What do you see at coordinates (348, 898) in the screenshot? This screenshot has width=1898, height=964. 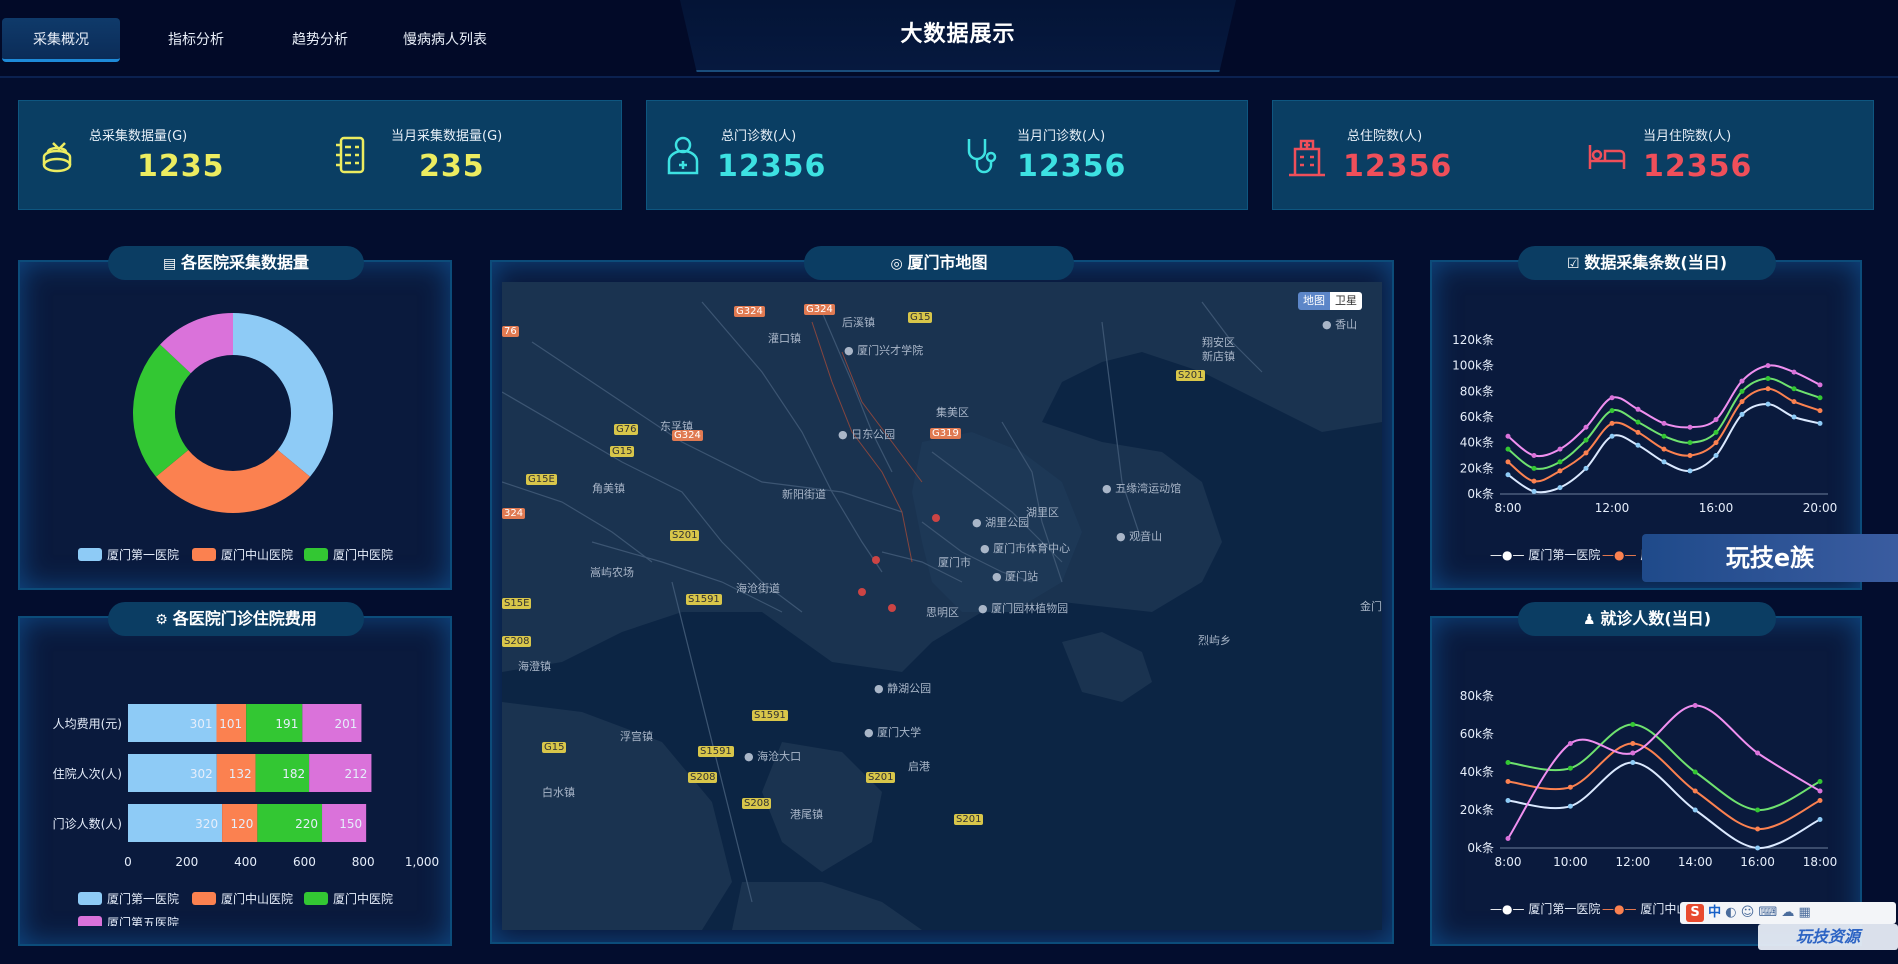 I see `legend-cost-hospital-3: 厦门中医院` at bounding box center [348, 898].